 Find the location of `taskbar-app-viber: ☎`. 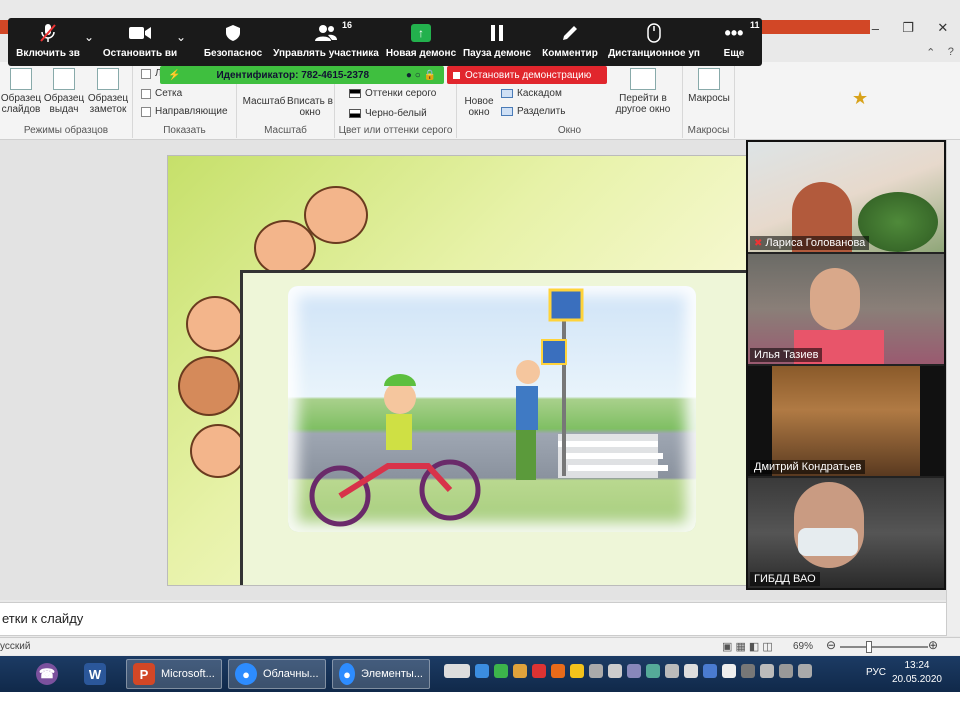

taskbar-app-viber: ☎ is located at coordinates (47, 674).